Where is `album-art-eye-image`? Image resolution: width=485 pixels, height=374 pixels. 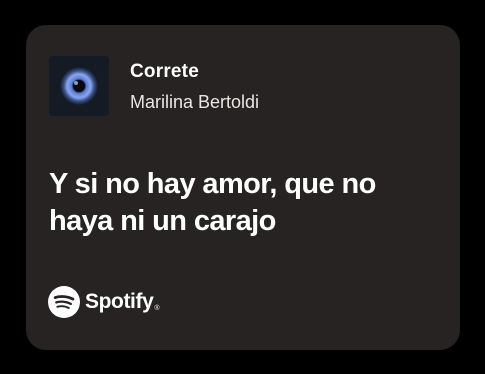 album-art-eye-image is located at coordinates (79, 86).